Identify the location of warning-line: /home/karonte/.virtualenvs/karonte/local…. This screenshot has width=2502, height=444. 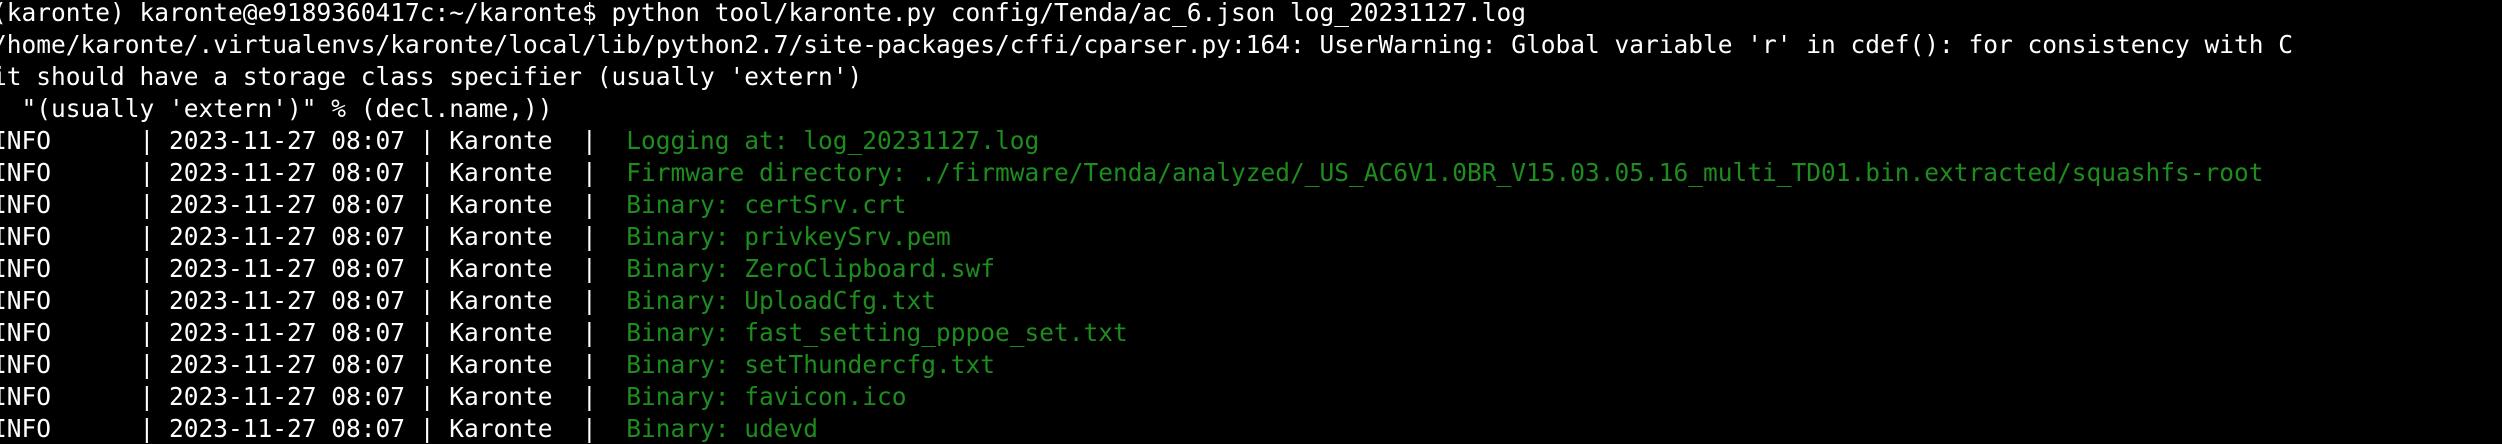
(1147, 44).